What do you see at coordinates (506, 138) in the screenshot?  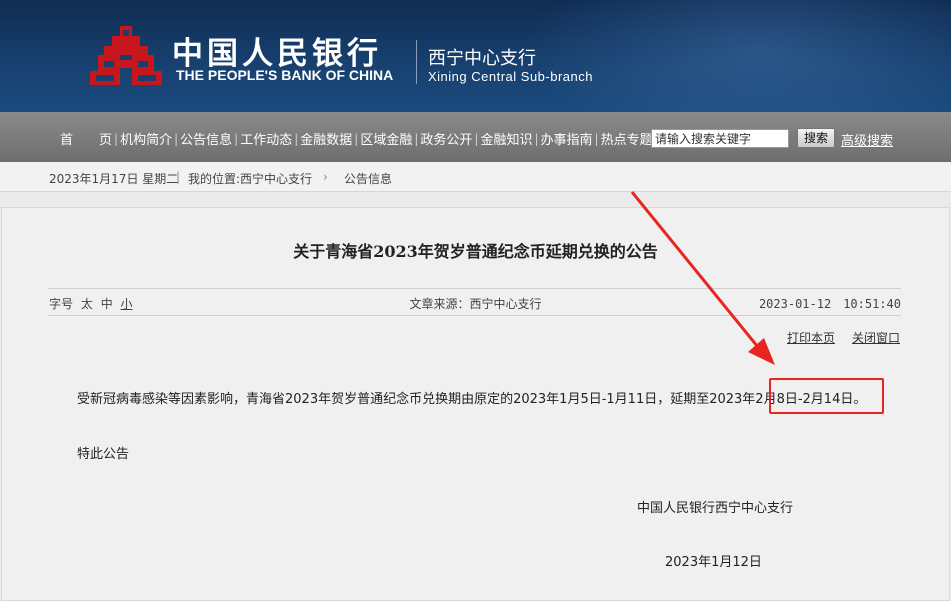 I see `nav-item-financial-knowledge: 金融知识` at bounding box center [506, 138].